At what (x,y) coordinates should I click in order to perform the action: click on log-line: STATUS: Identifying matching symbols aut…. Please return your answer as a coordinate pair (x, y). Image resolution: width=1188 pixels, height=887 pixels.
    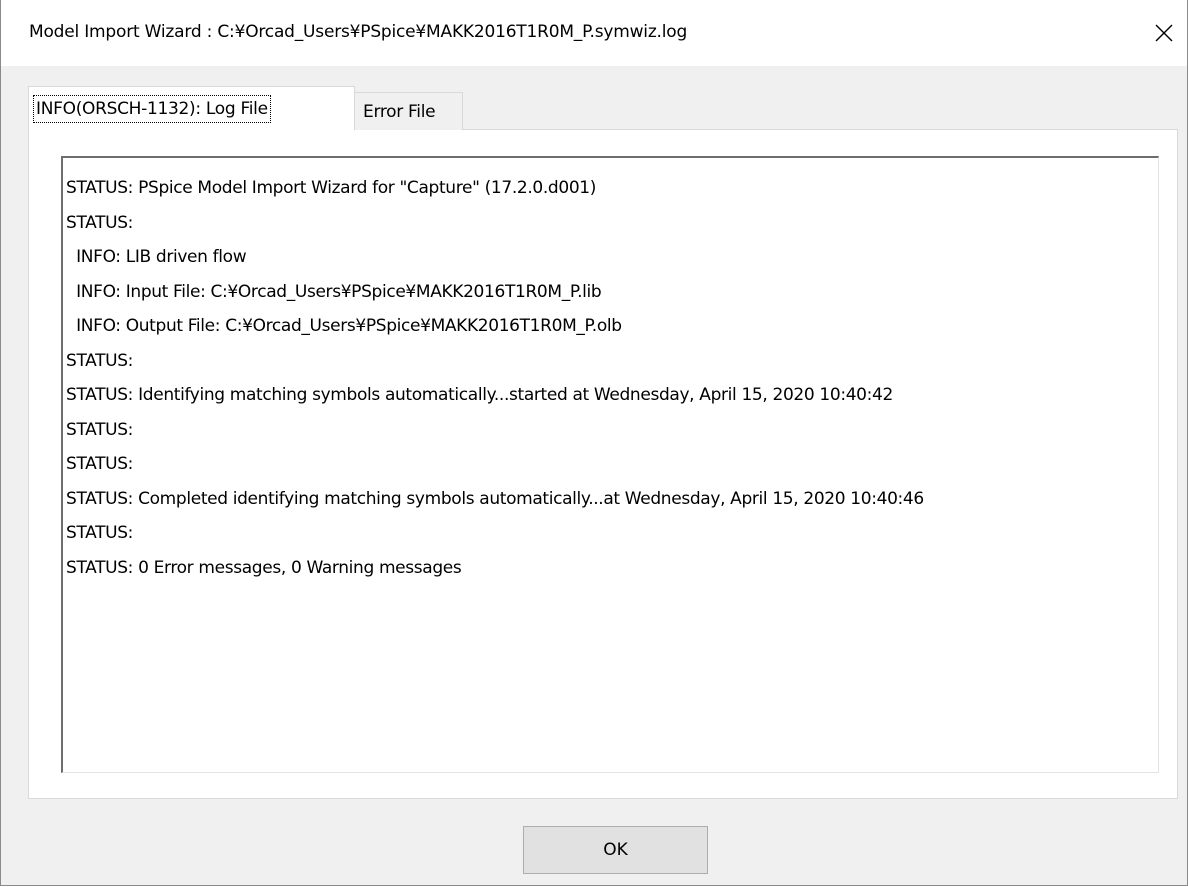
    Looking at the image, I should click on (479, 395).